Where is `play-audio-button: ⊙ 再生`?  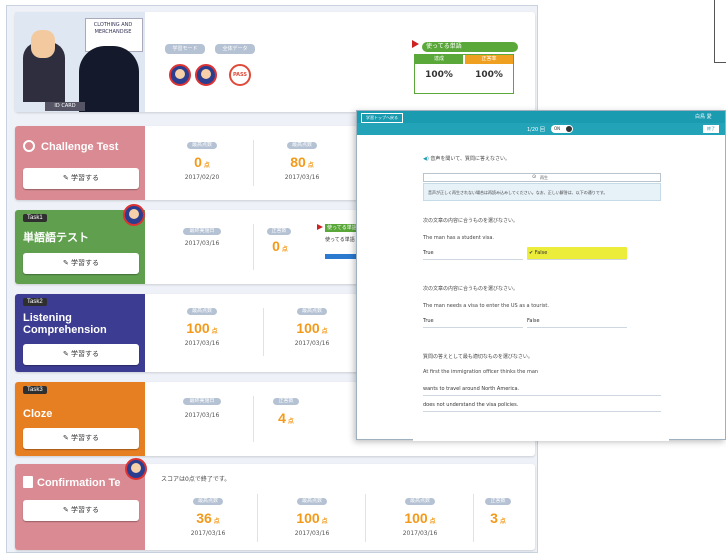 play-audio-button: ⊙ 再生 is located at coordinates (542, 177).